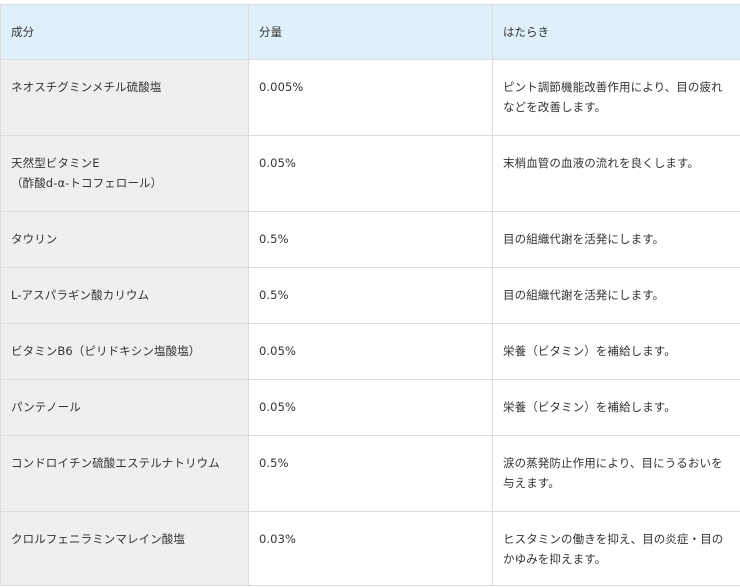  What do you see at coordinates (124, 351) in the screenshot?
I see `ingredient-name: ビタミンB6（ピリドキシン塩酸塩）` at bounding box center [124, 351].